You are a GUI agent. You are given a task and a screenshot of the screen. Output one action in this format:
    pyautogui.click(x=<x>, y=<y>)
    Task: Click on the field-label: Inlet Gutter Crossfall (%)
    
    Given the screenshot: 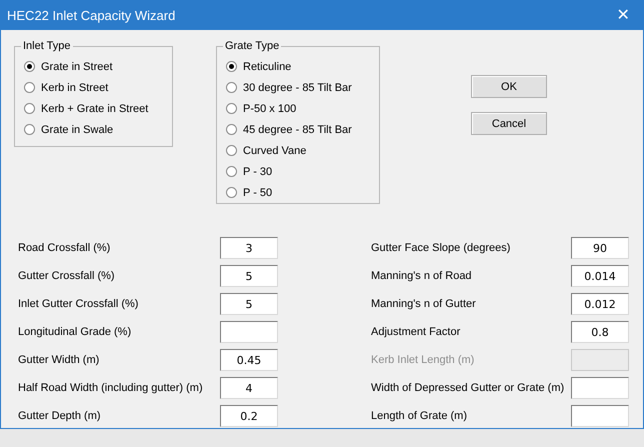 What is the action you would take?
    pyautogui.click(x=79, y=304)
    